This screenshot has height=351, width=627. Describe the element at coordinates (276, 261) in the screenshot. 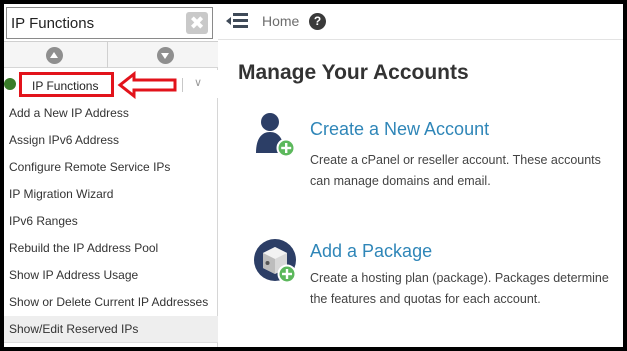

I see `package-add-icon` at that location.